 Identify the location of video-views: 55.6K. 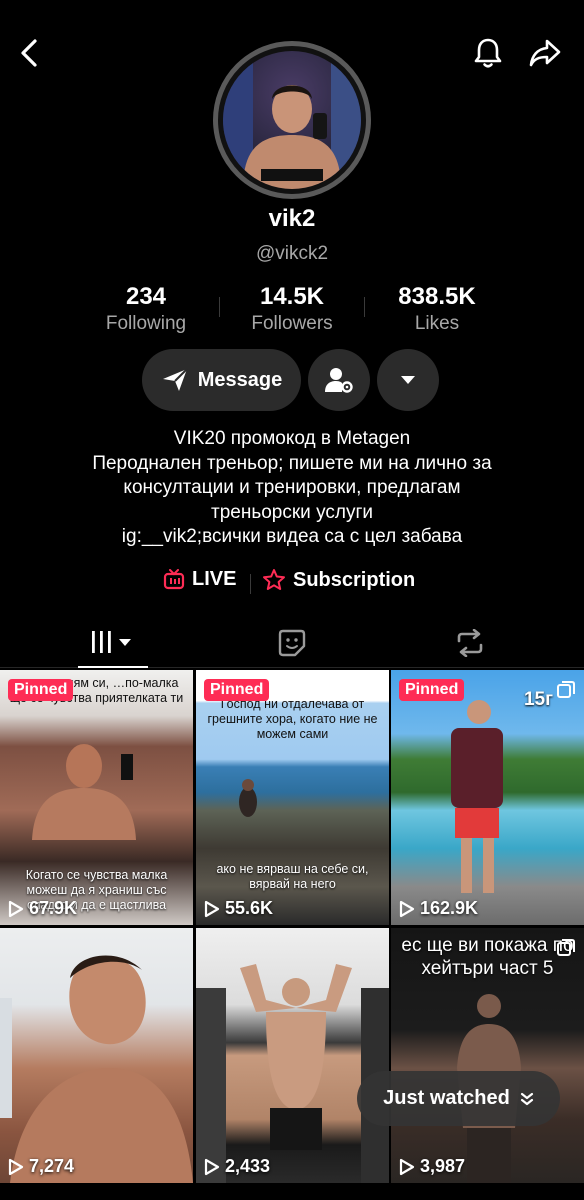
(238, 908).